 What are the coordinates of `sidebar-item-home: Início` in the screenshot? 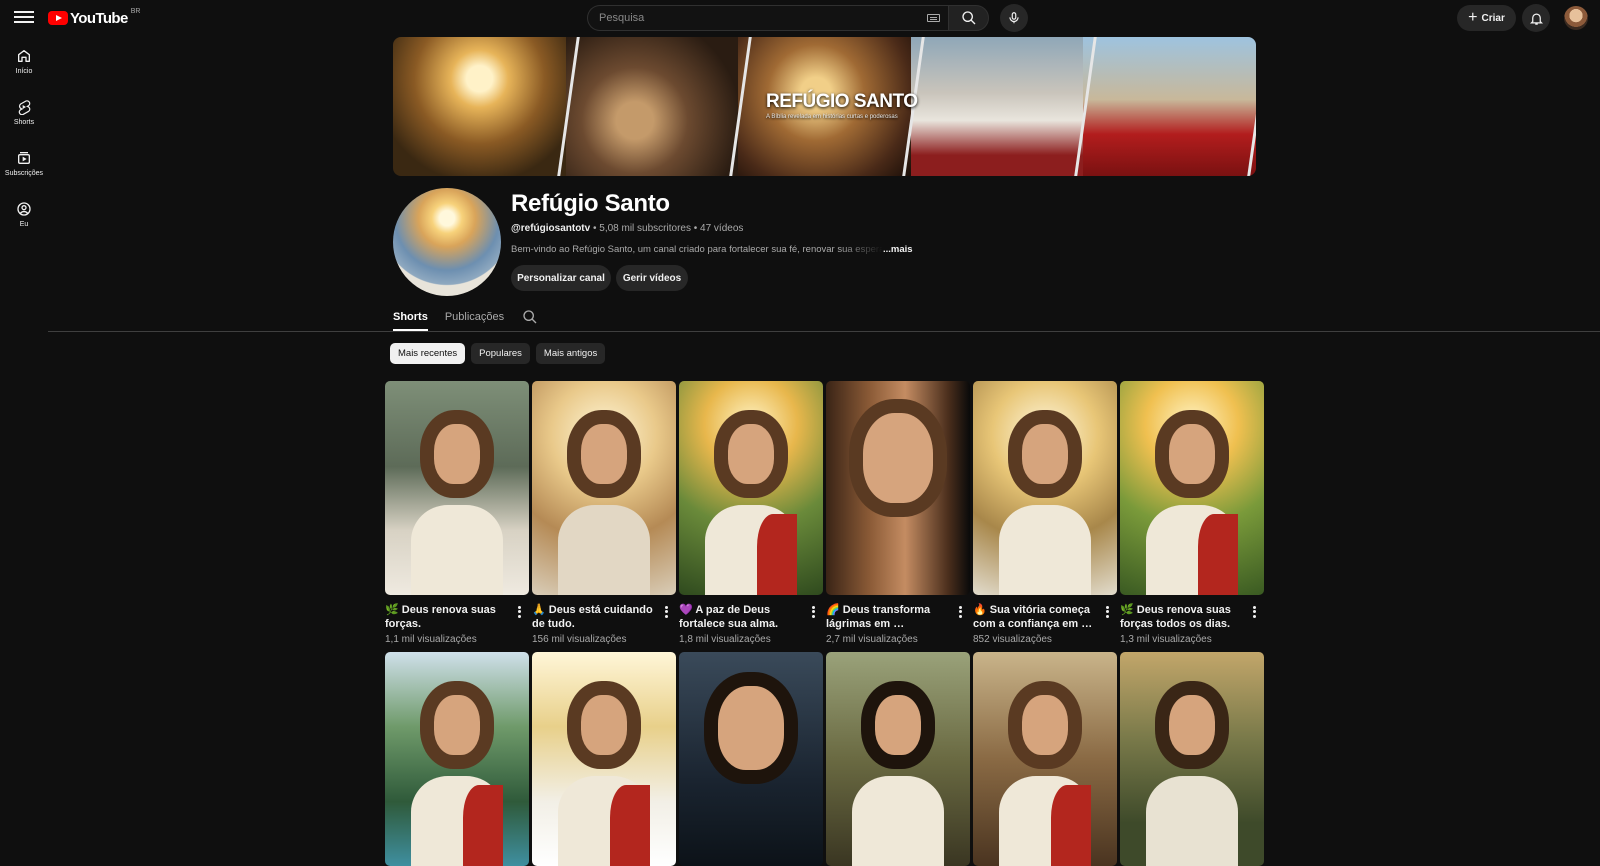 It's located at (24, 61).